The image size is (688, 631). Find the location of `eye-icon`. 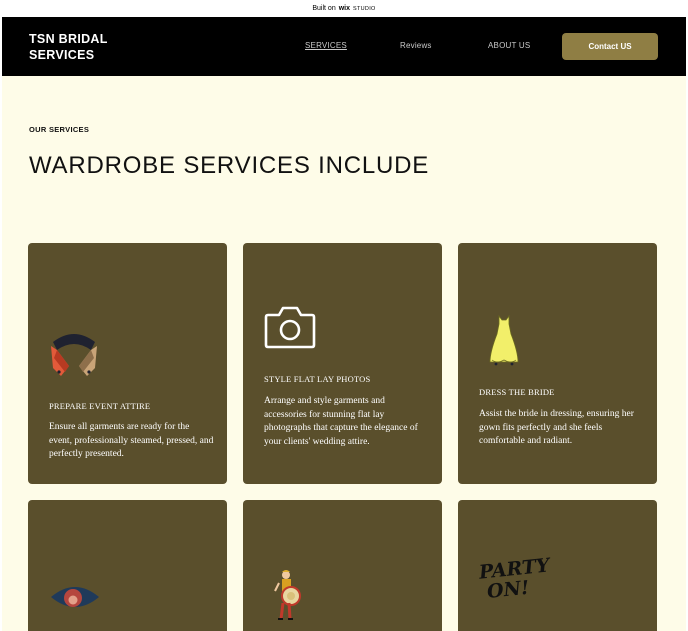

eye-icon is located at coordinates (75, 599).